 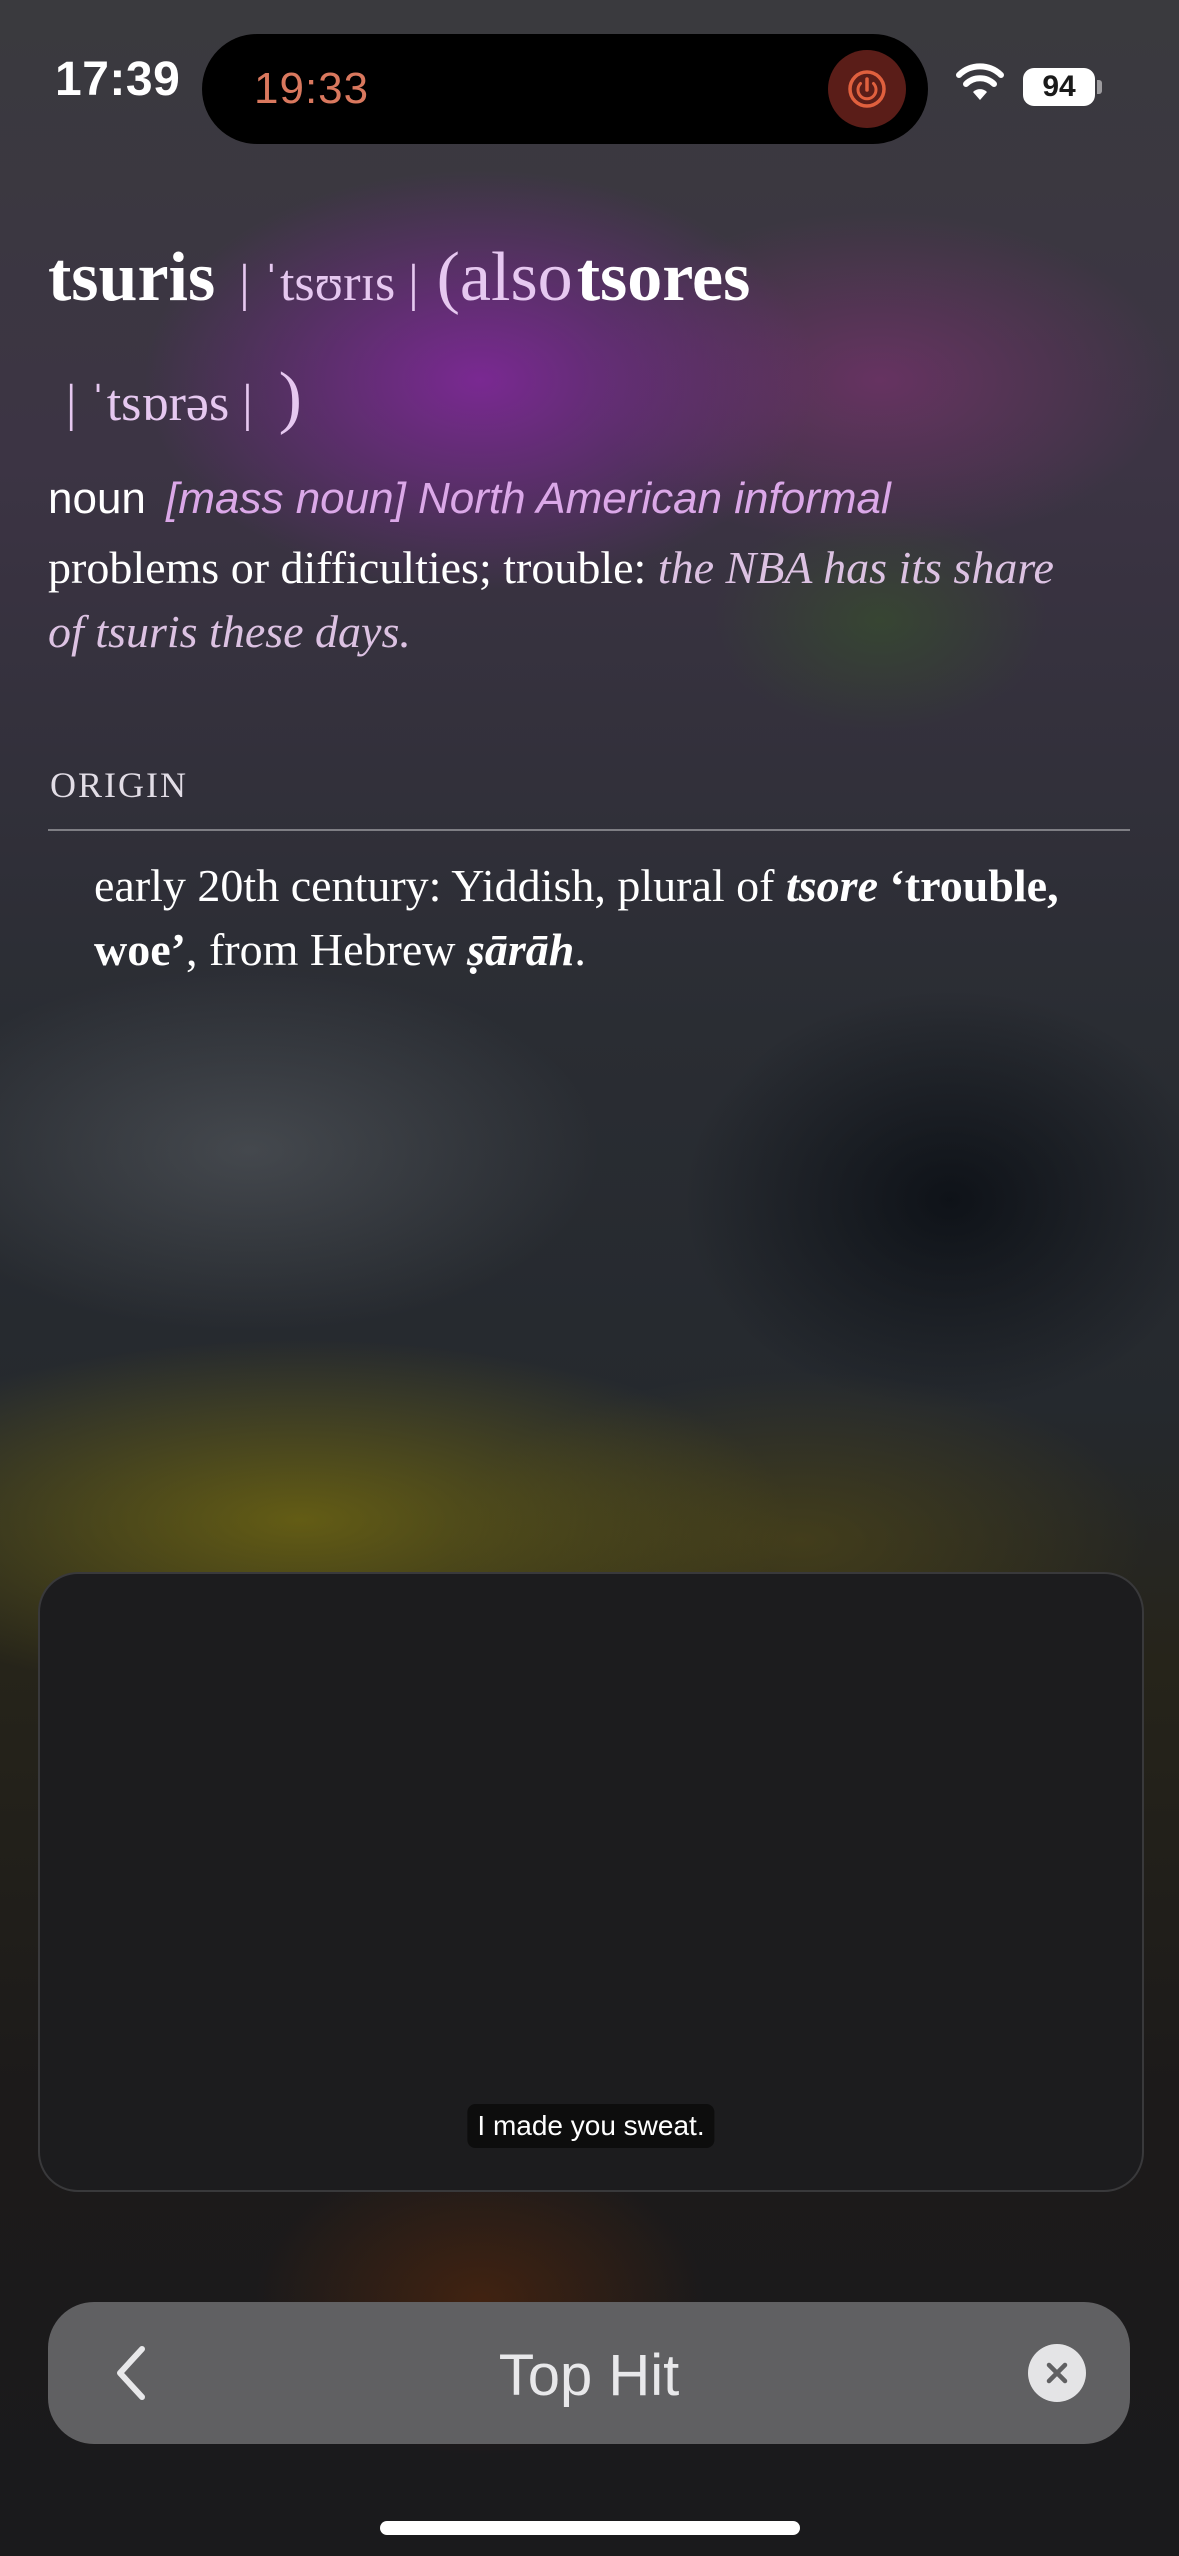 What do you see at coordinates (320, 949) in the screenshot?
I see `origin-part2: , from Hebrew` at bounding box center [320, 949].